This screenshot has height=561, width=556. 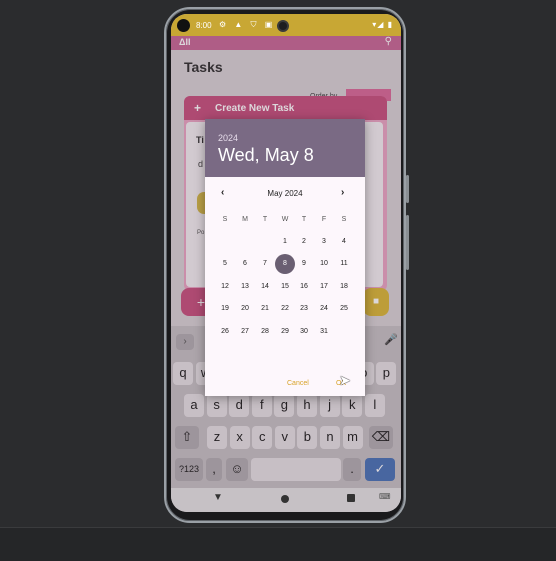 I want to click on calendar-day: 14, so click(x=265, y=287).